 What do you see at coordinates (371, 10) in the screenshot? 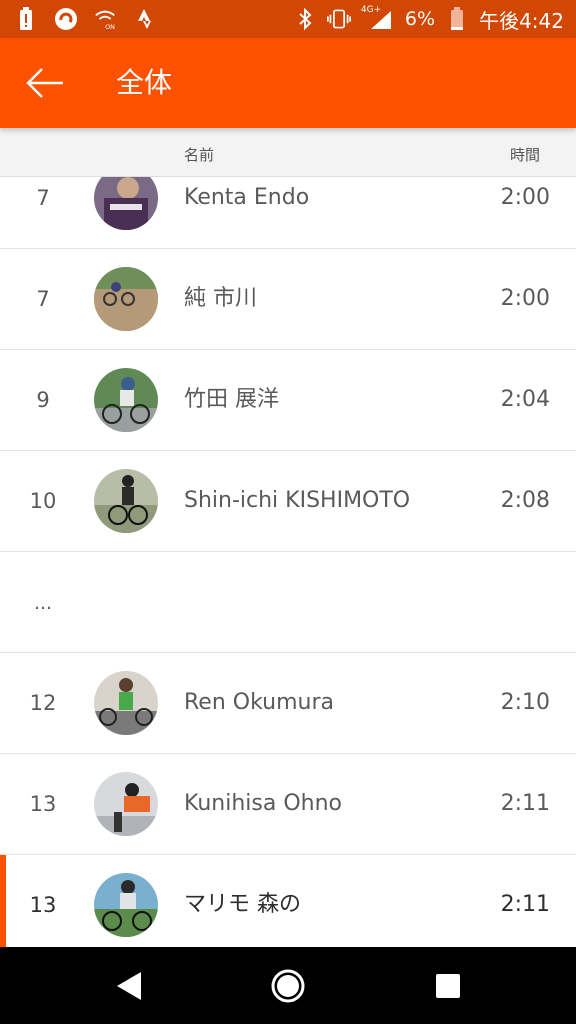
I see `network-type: 4G+` at bounding box center [371, 10].